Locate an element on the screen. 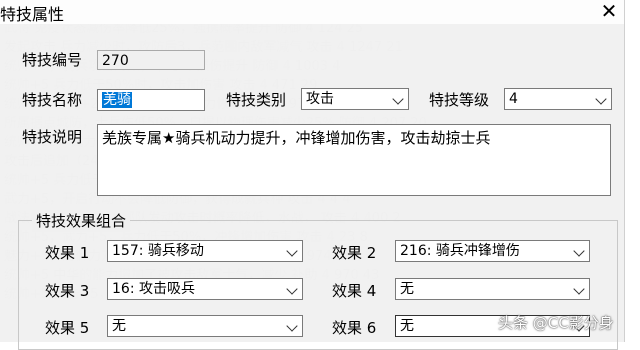 This screenshot has height=350, width=640. skill-id-label: 特技编号 is located at coordinates (52, 60).